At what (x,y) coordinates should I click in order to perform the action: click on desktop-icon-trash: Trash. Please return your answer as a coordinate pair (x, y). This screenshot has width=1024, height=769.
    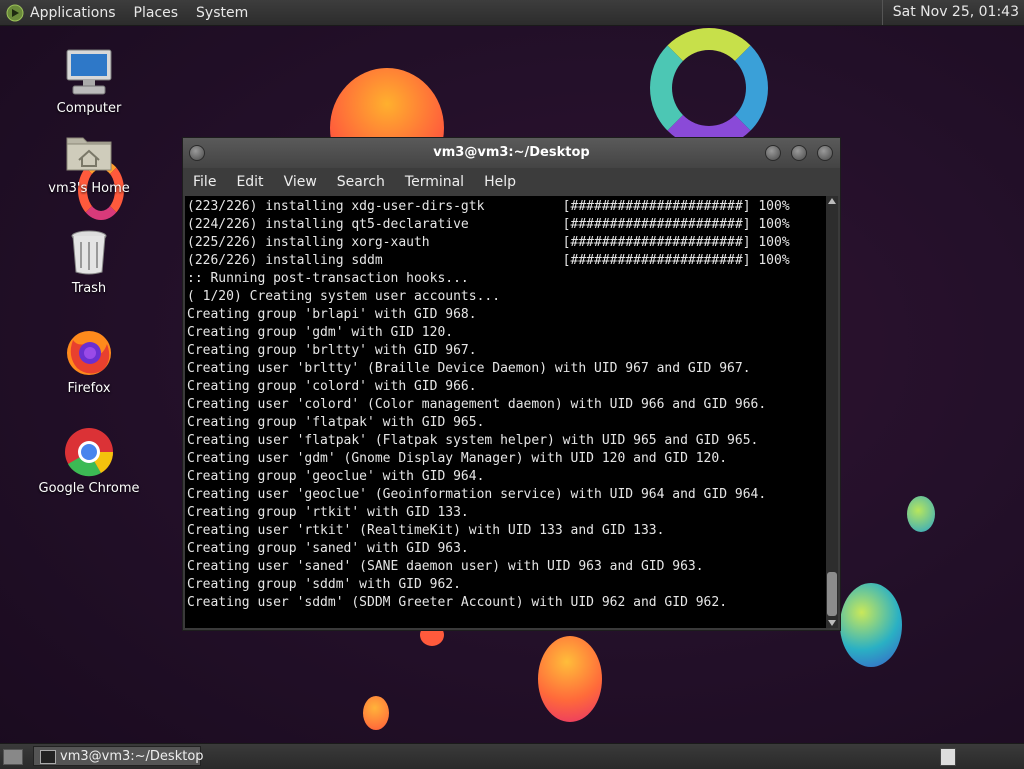
    Looking at the image, I should click on (89, 261).